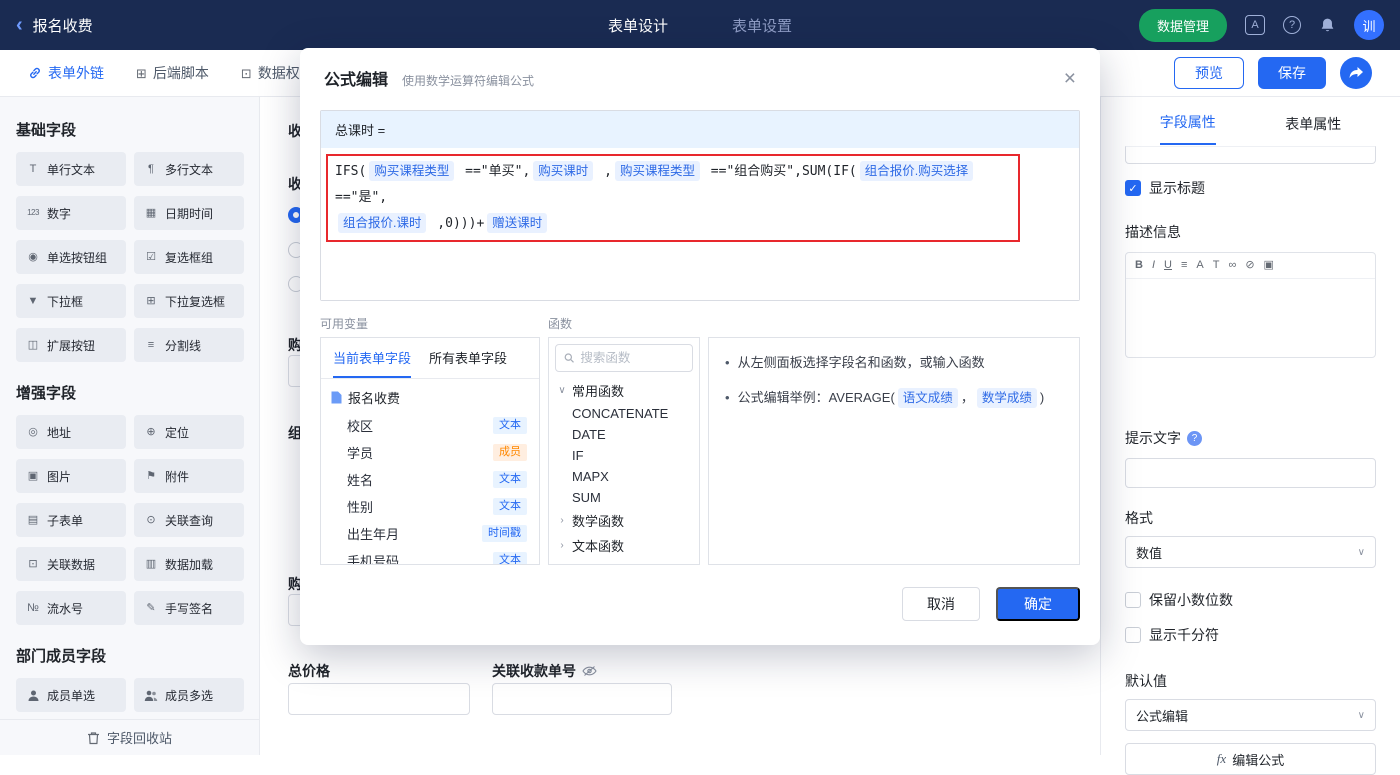  What do you see at coordinates (624, 520) in the screenshot?
I see `function-group-math: › 数学函数` at bounding box center [624, 520].